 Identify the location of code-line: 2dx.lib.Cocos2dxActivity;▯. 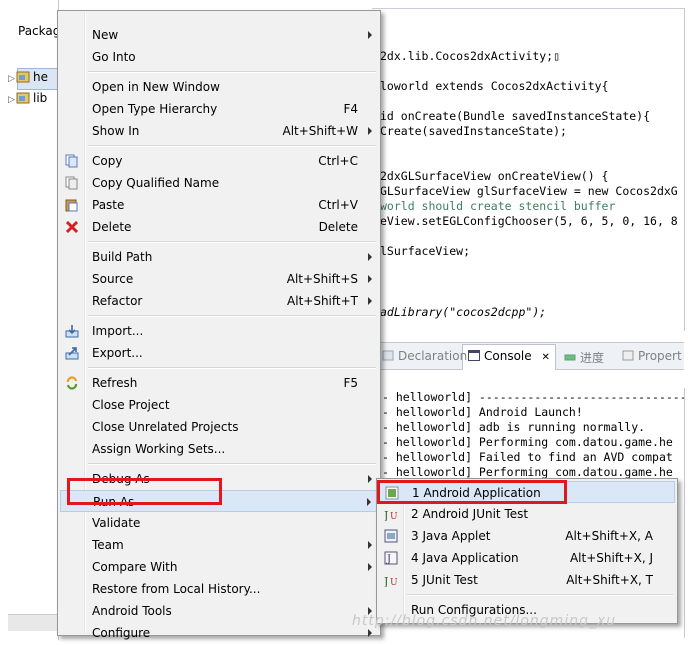
(470, 56).